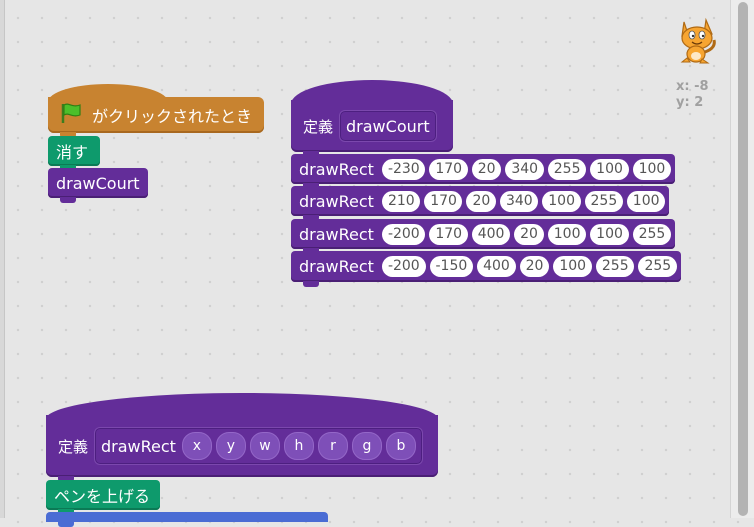  I want to click on param-g: g, so click(366, 446).